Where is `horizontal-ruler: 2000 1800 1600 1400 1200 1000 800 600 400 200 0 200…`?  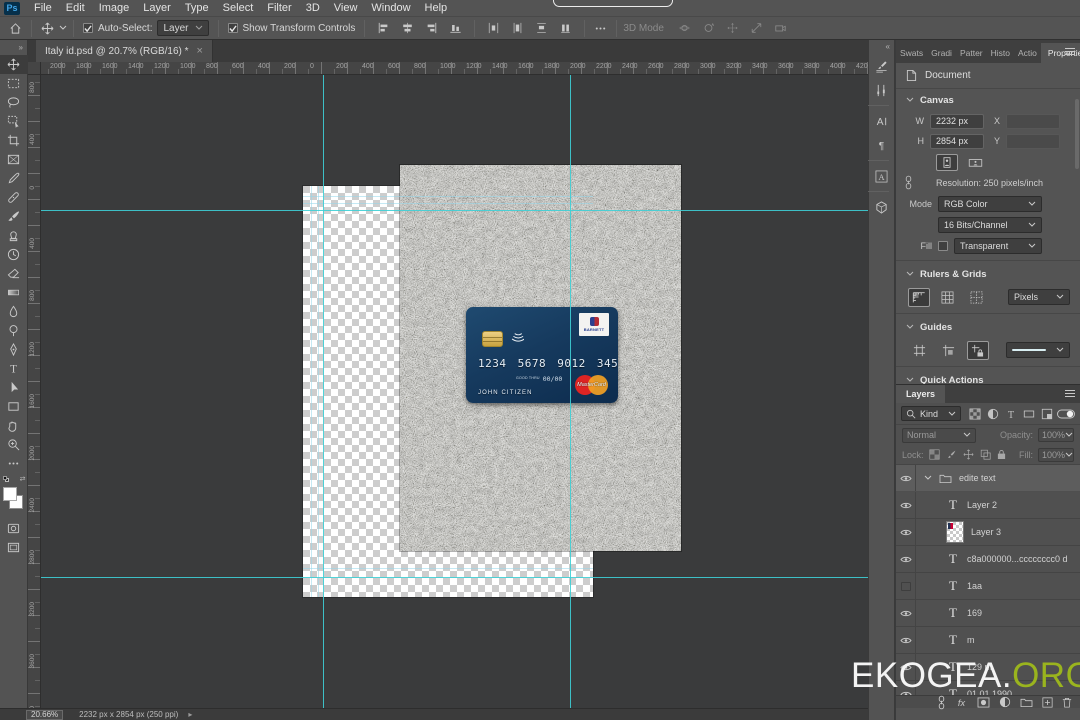
horizontal-ruler: 2000 1800 1600 1400 1200 1000 800 600 400 200 0 200… is located at coordinates (454, 68).